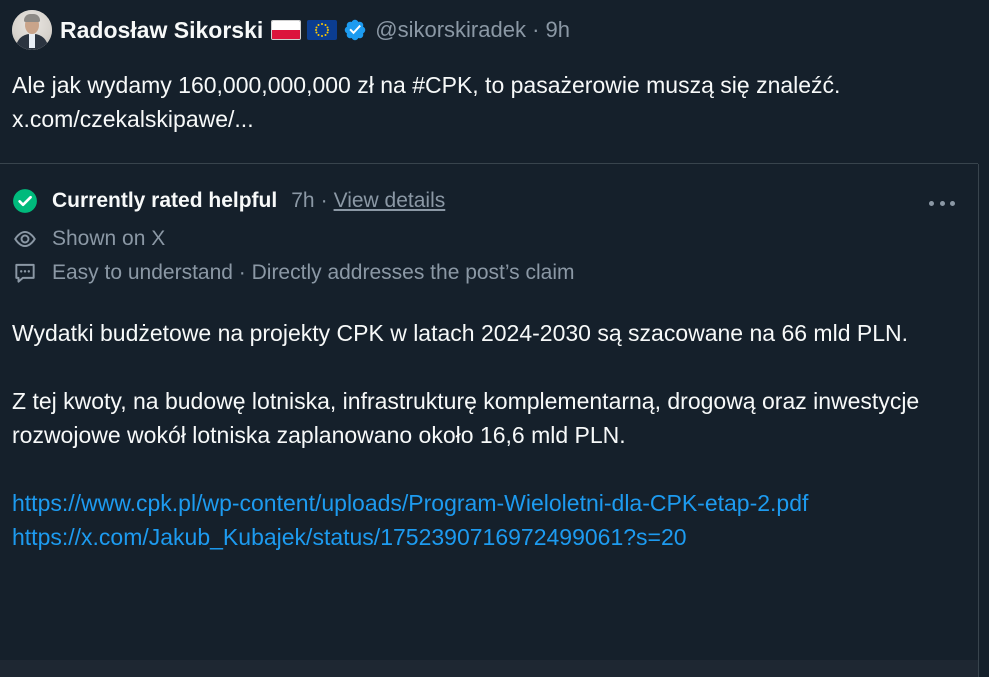 The height and width of the screenshot is (677, 989). I want to click on bottom-strip, so click(489, 668).